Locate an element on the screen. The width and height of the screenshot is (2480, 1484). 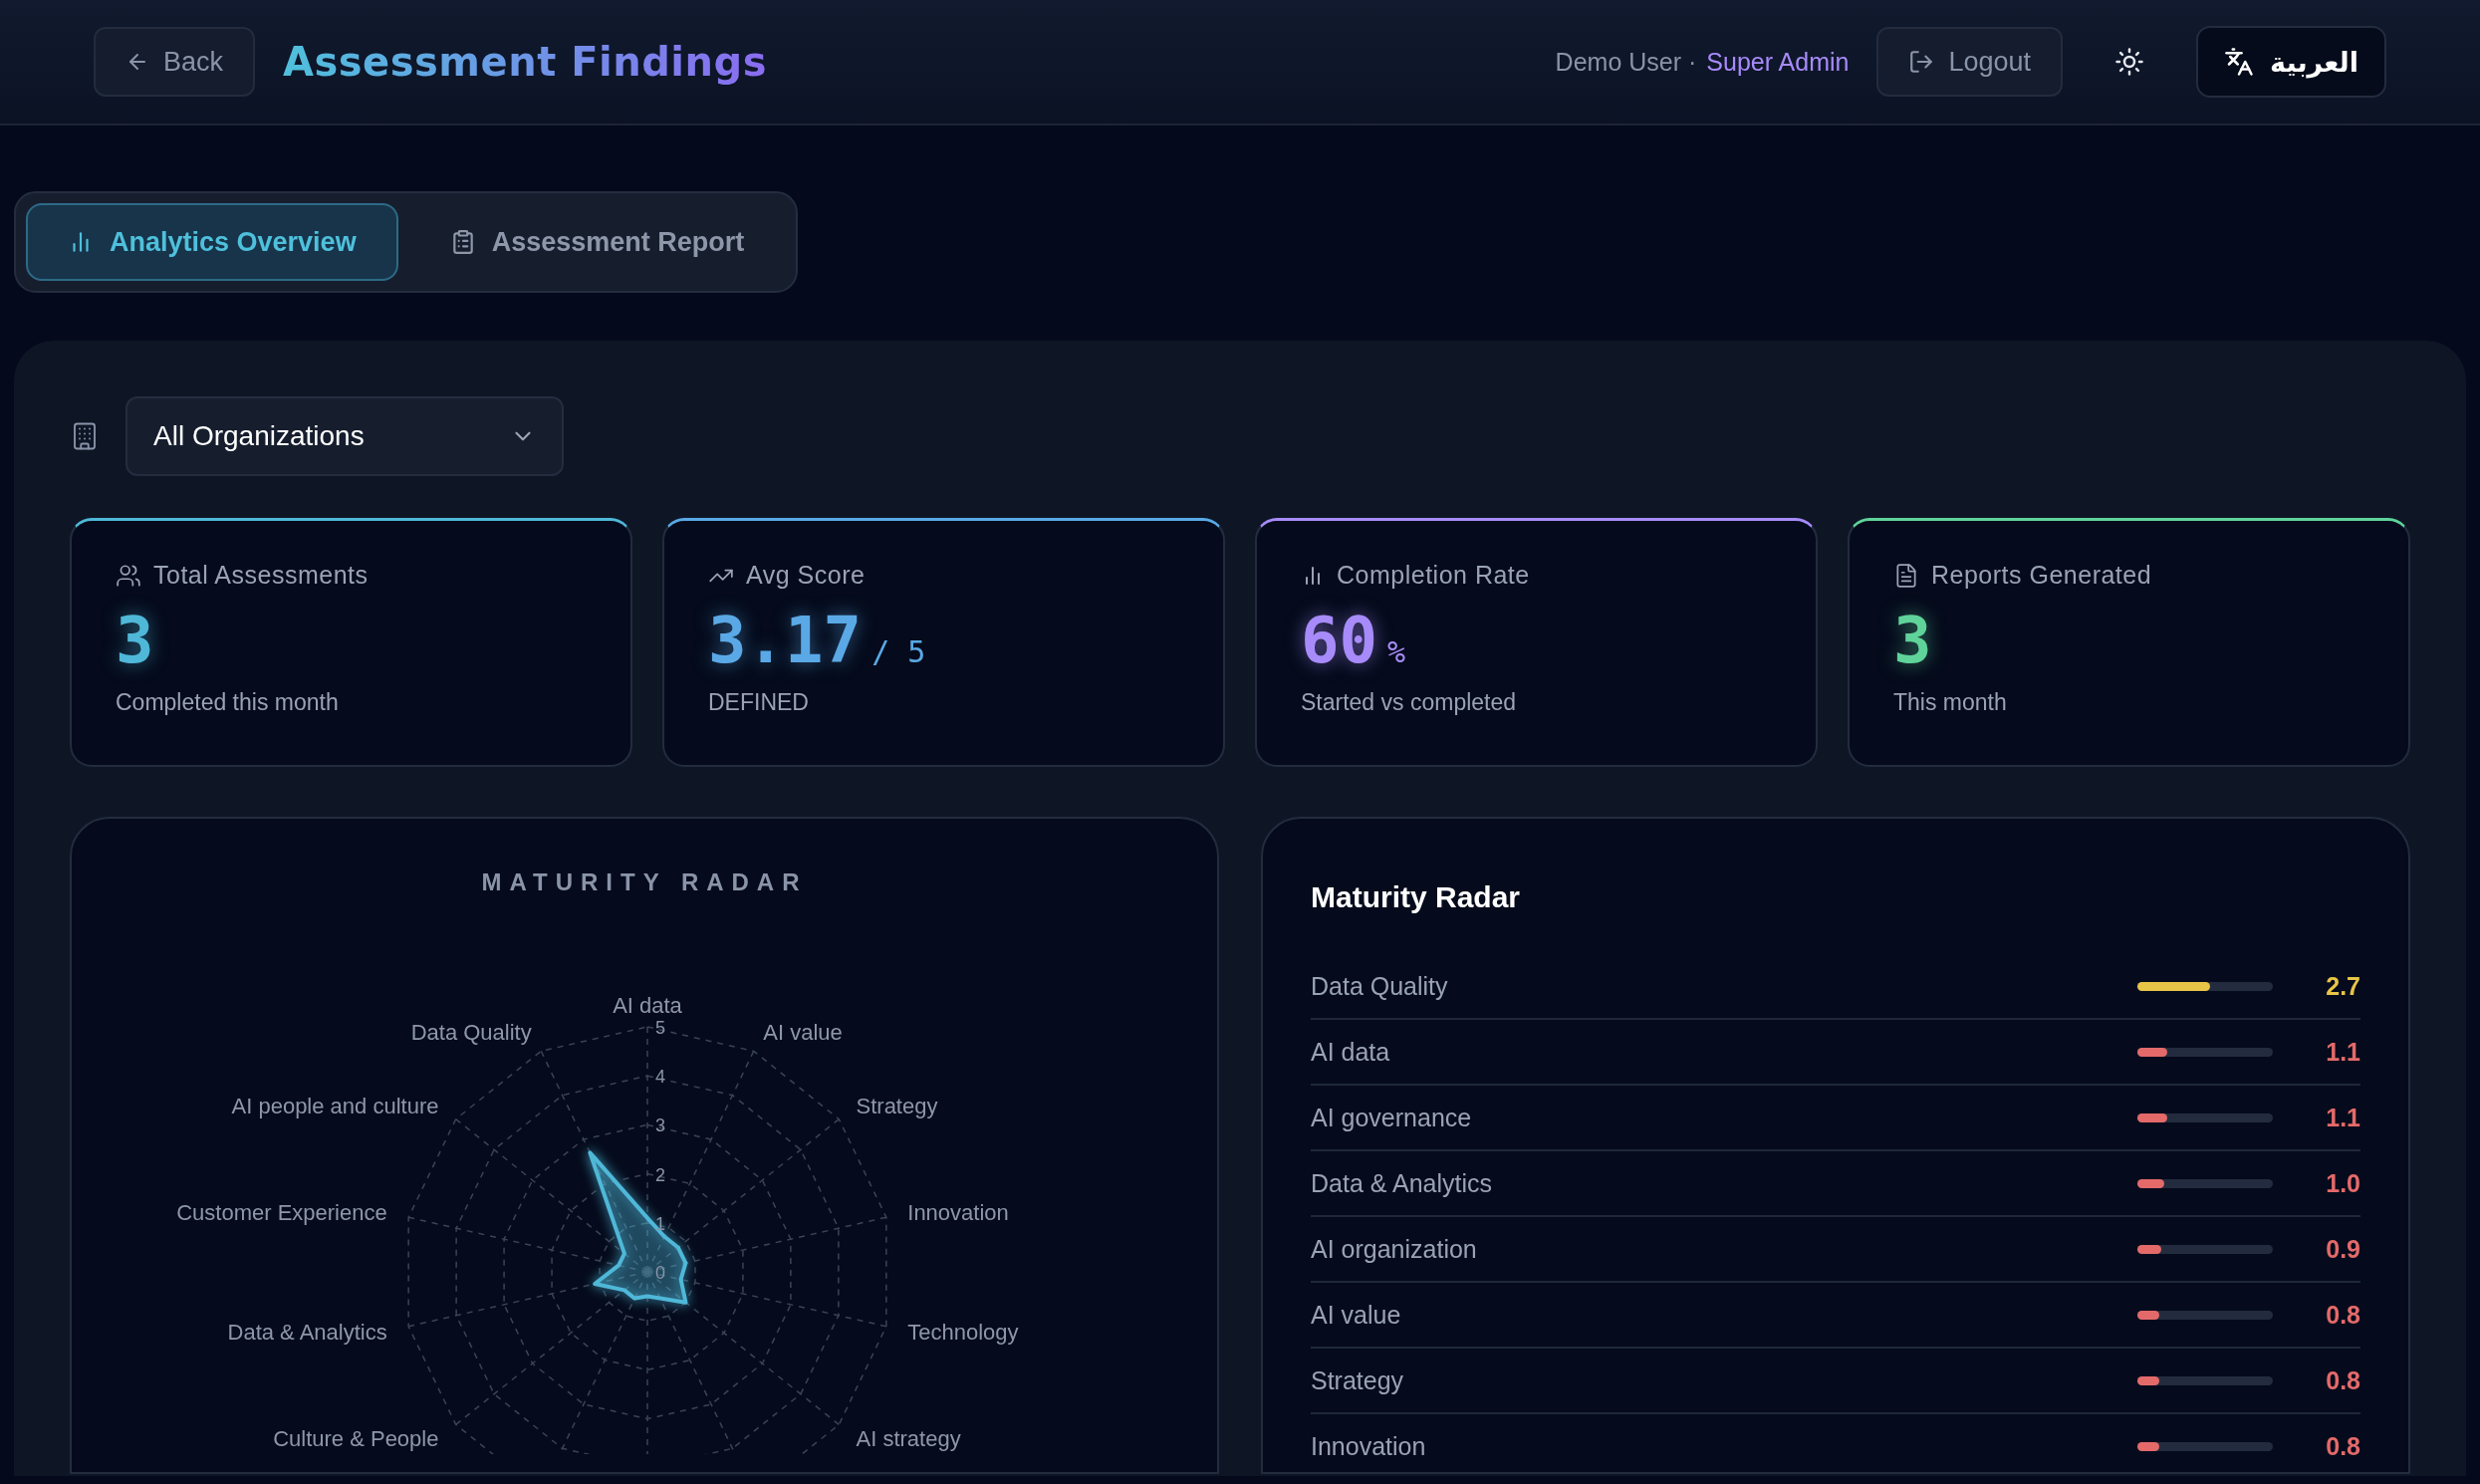
axis-label: AI data is located at coordinates (647, 1005).